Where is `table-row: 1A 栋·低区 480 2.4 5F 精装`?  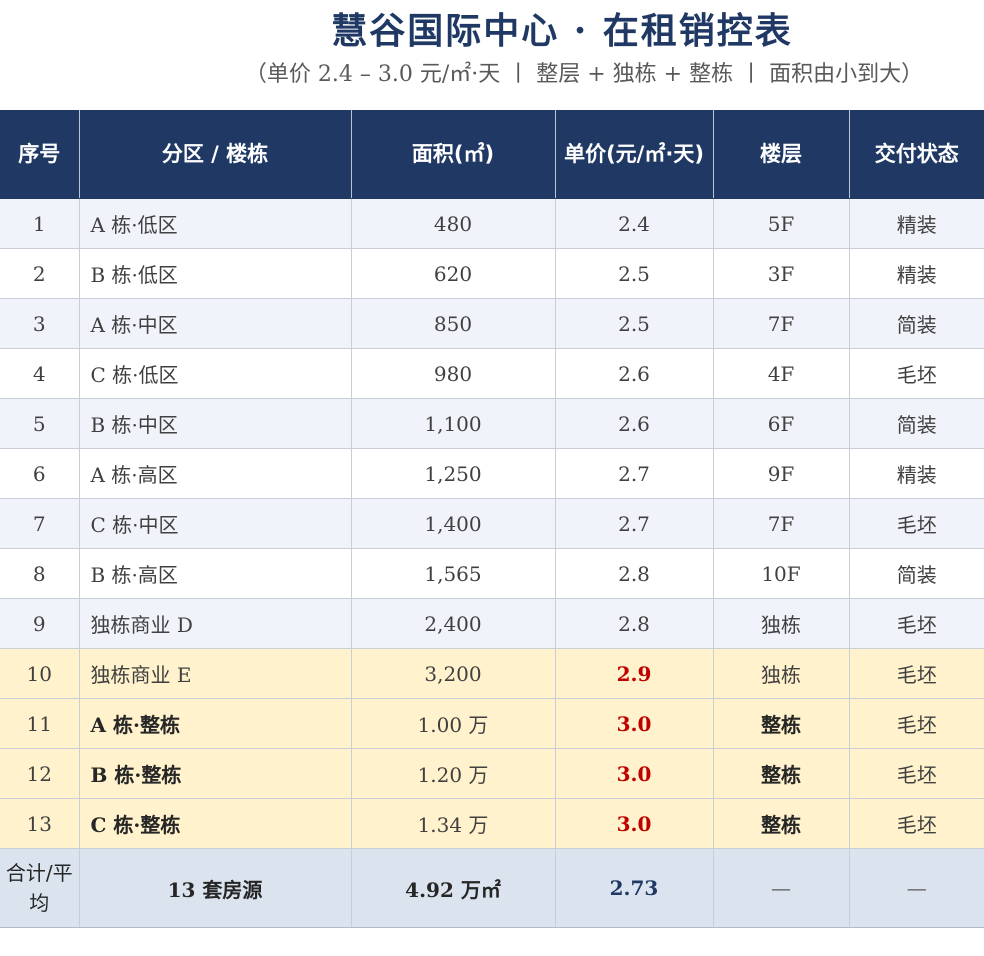 table-row: 1A 栋·低区 480 2.4 5F 精装 is located at coordinates (492, 223).